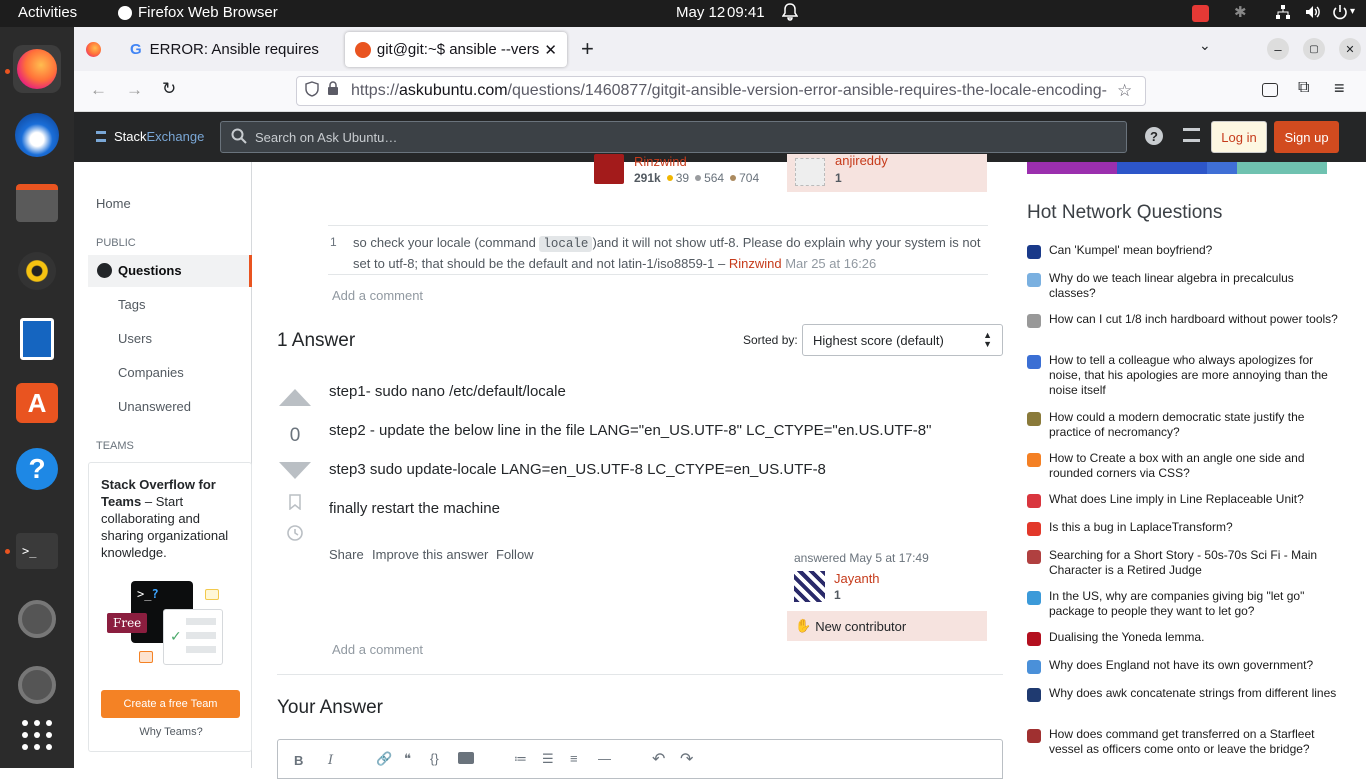  Describe the element at coordinates (861, 160) in the screenshot. I see `asker-name: anjireddy` at that location.